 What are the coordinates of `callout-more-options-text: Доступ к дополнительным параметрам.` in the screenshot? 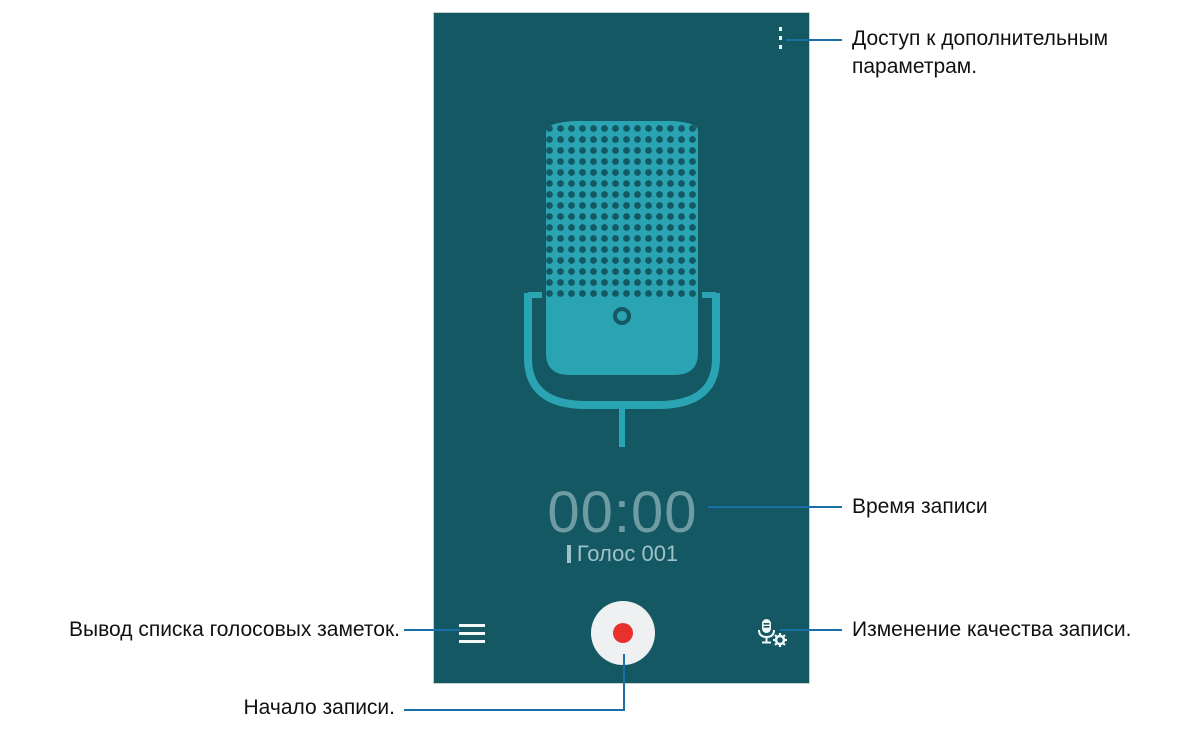 It's located at (980, 52).